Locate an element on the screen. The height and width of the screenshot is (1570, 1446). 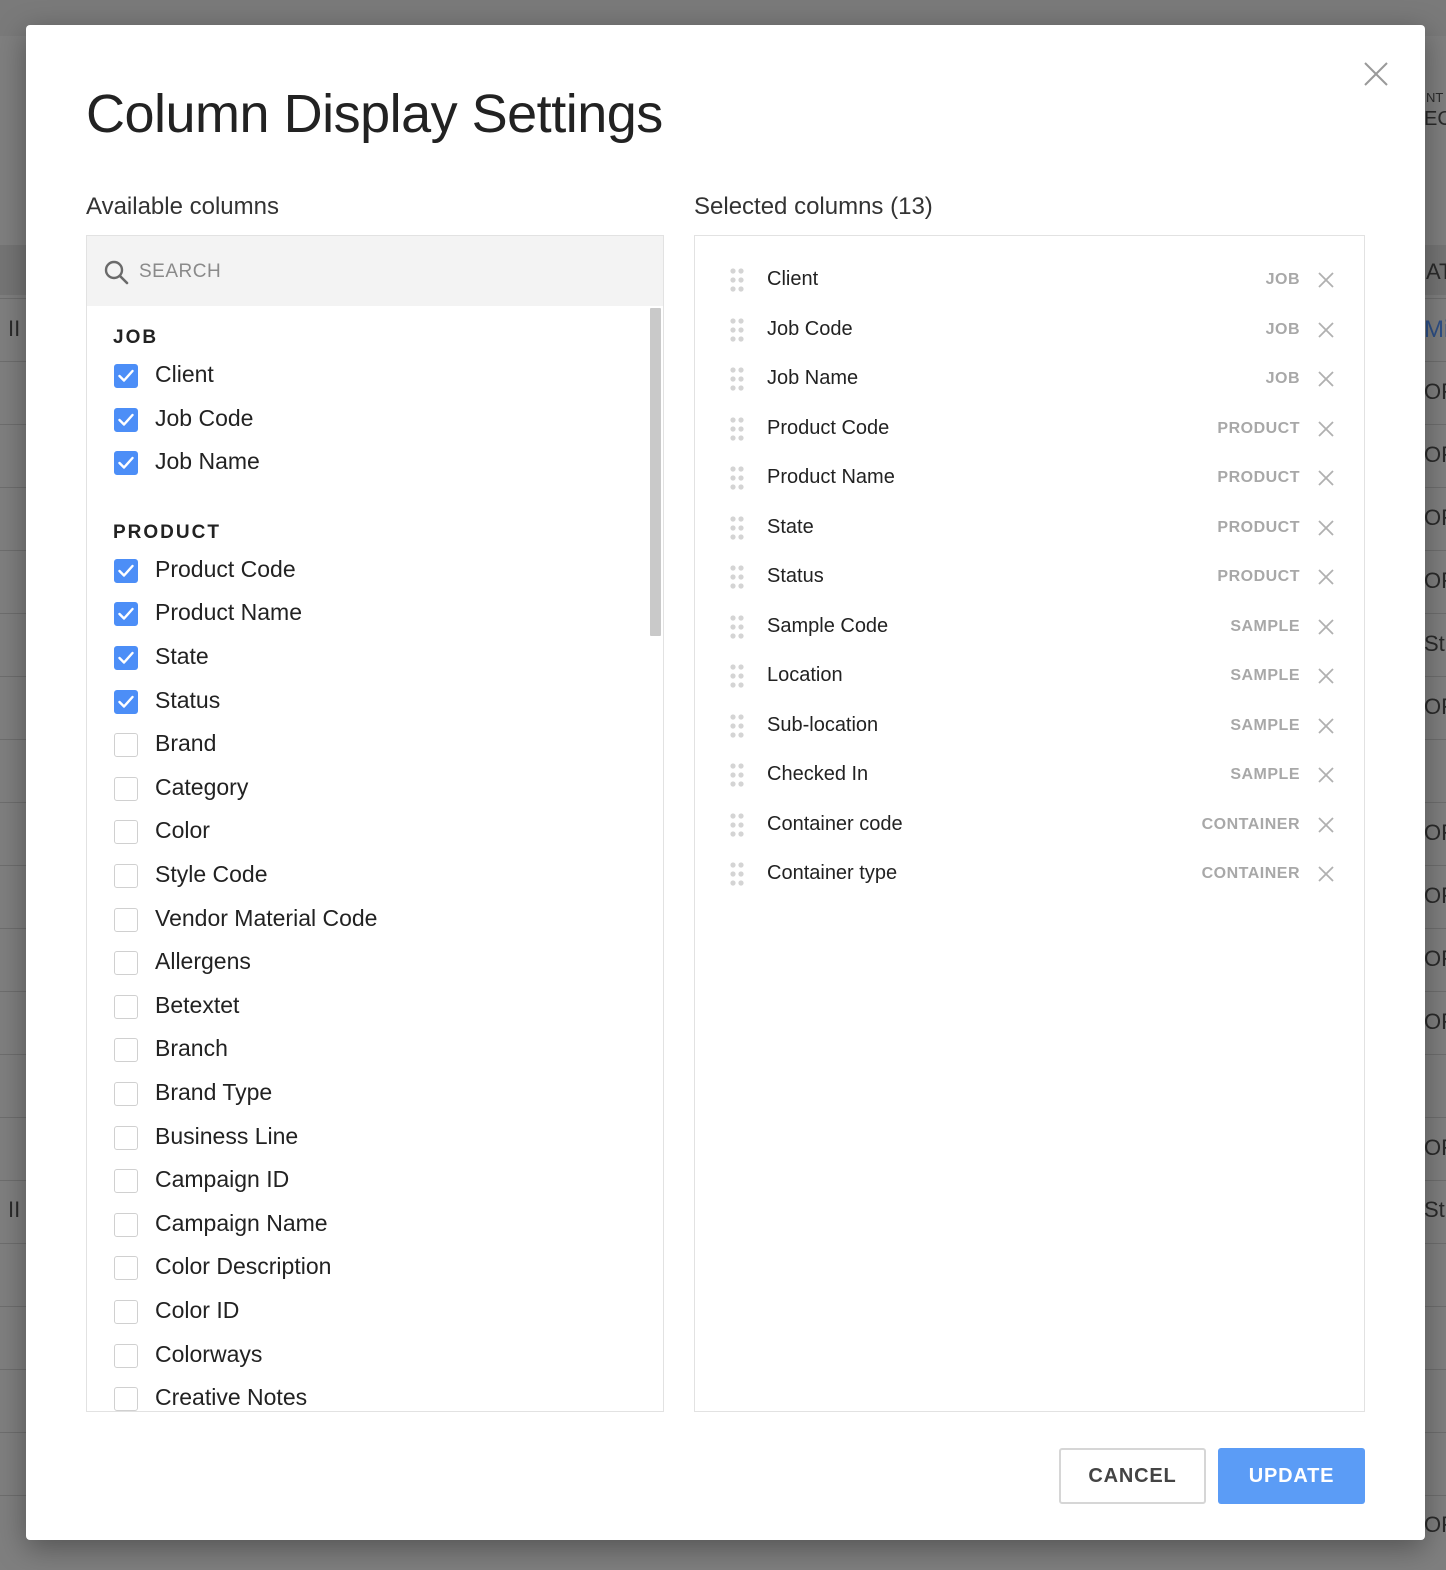
selected-column-row: Status PRODUCT is located at coordinates (1029, 577).